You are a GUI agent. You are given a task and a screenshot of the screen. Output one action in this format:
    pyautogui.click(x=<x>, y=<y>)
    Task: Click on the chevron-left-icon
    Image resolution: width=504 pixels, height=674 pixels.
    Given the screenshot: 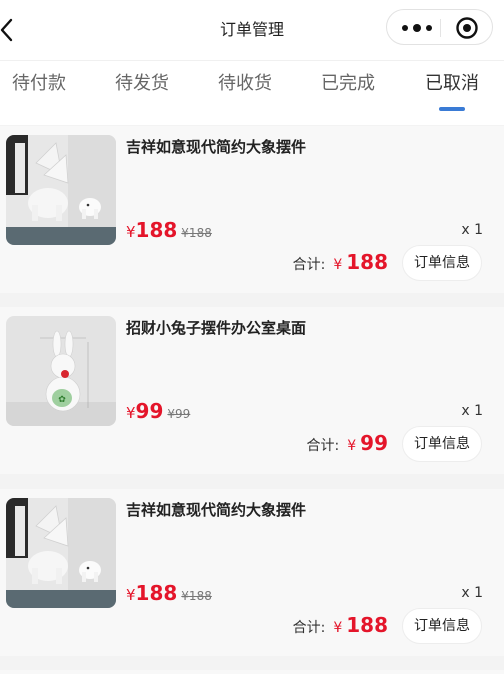 What is the action you would take?
    pyautogui.click(x=6, y=30)
    